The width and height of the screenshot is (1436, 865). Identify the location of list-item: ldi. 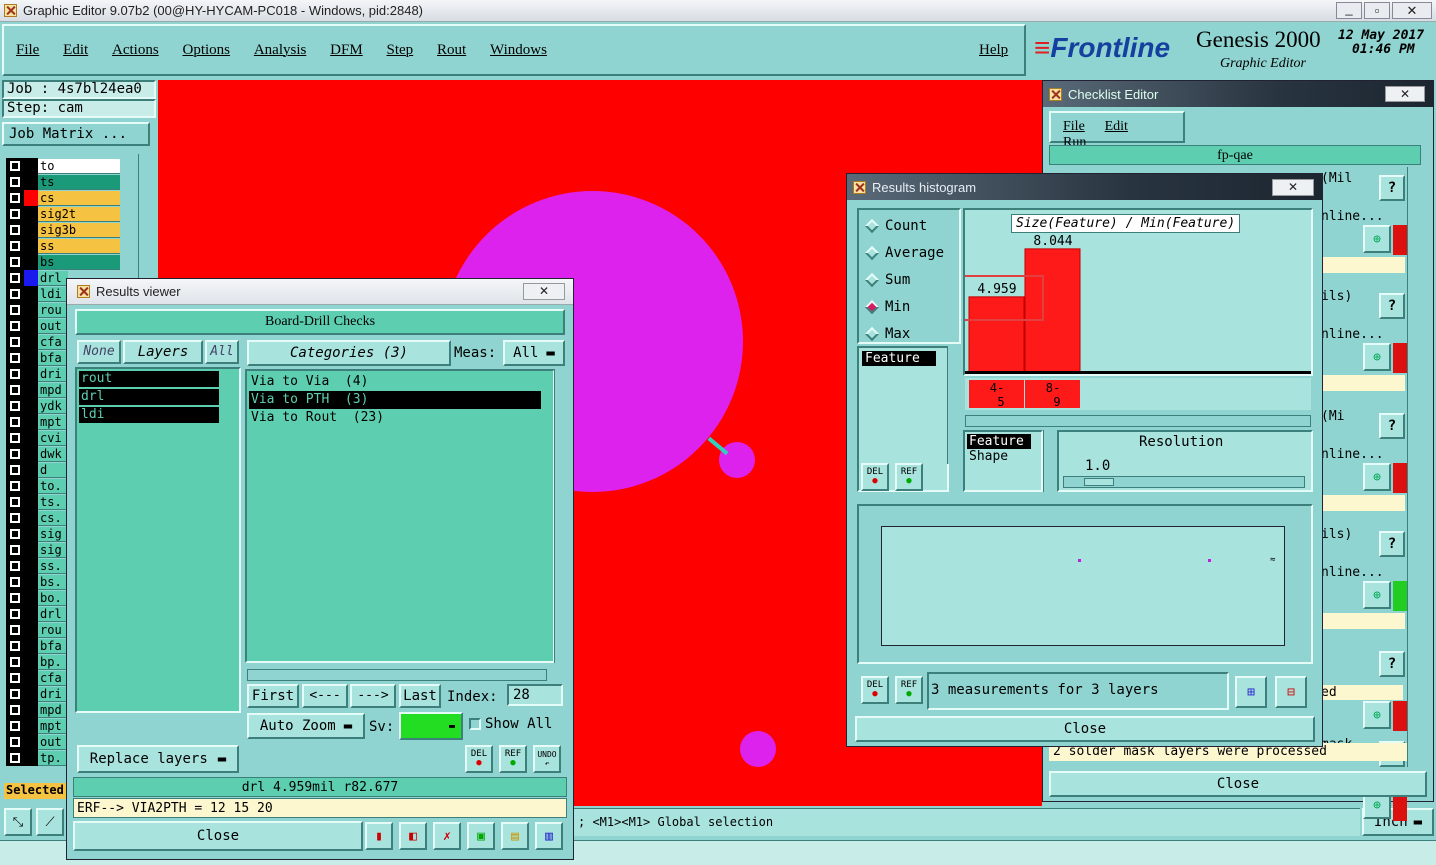
(149, 415).